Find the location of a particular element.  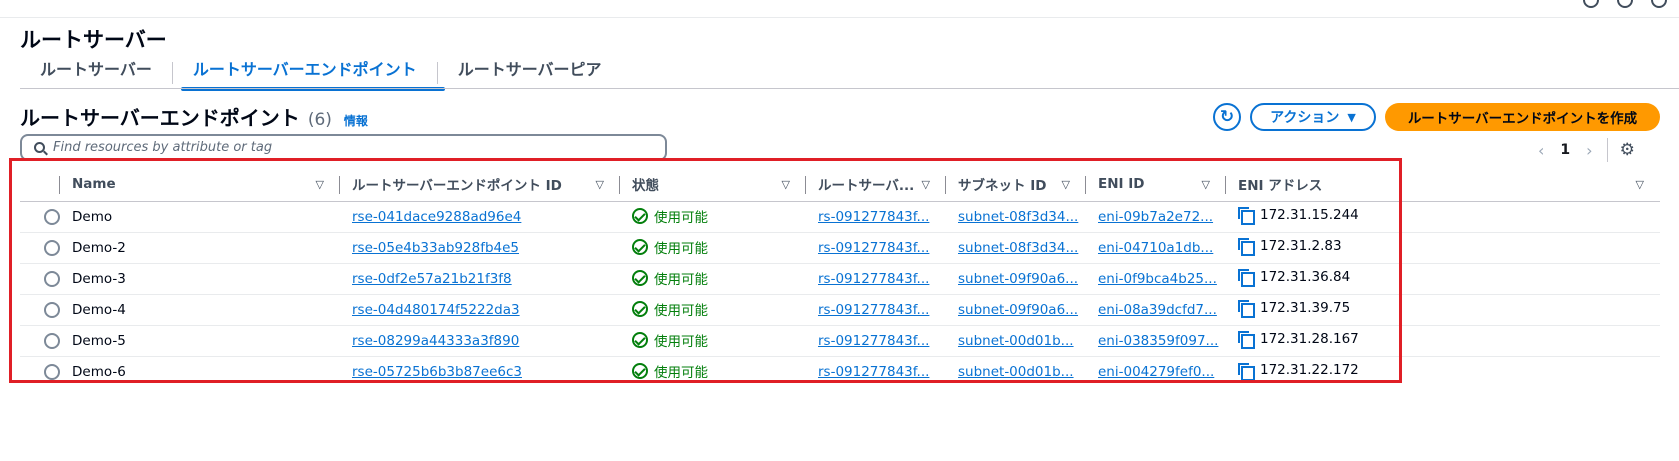

search-input is located at coordinates (343, 147).